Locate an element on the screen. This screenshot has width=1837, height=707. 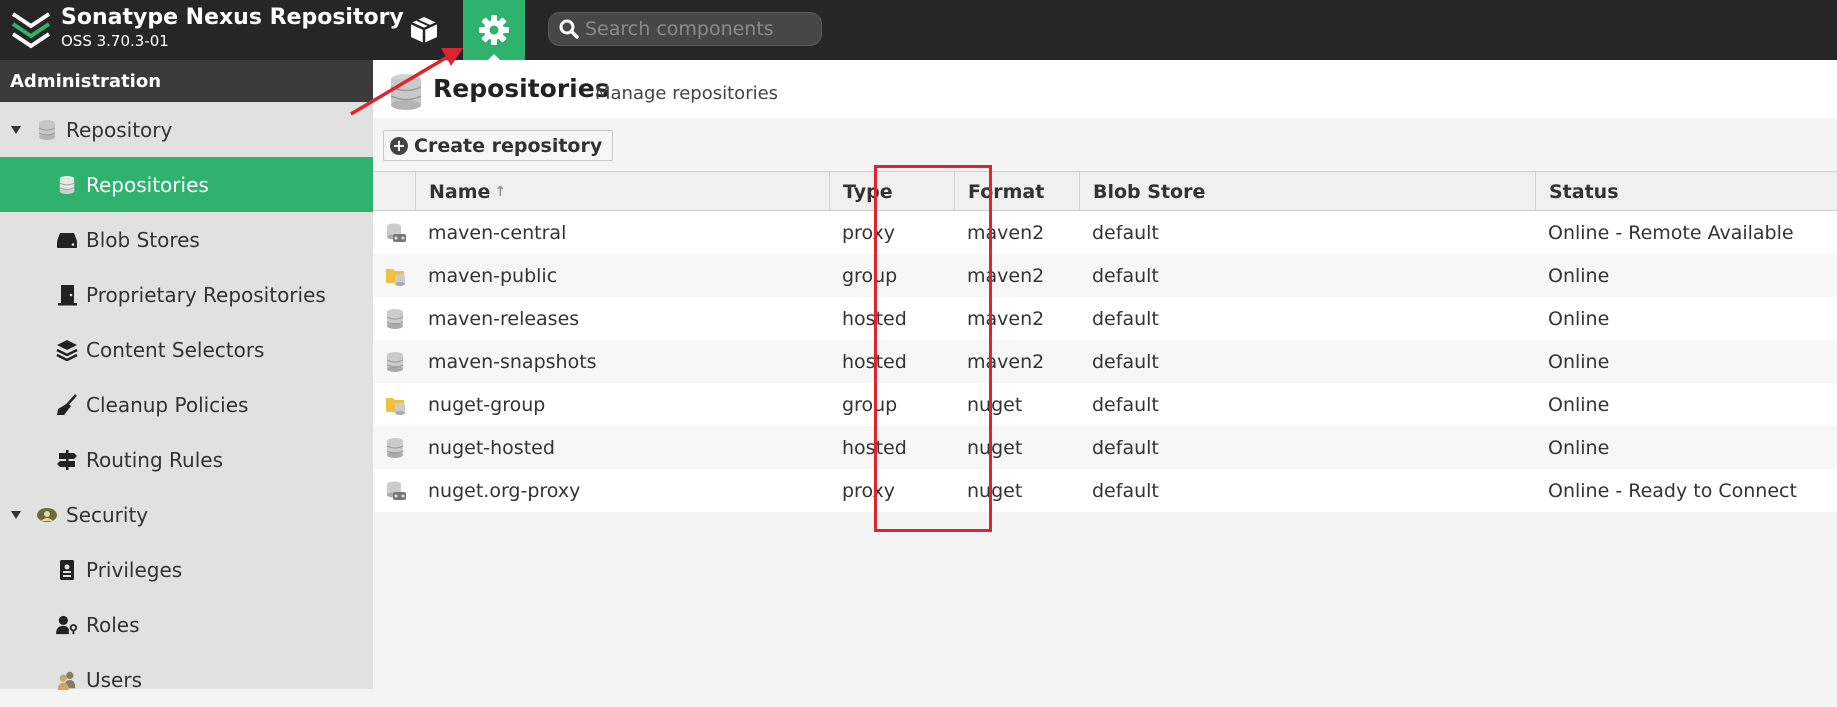
sidebar-item-blob-stores: Blob Stores is located at coordinates (186, 239).